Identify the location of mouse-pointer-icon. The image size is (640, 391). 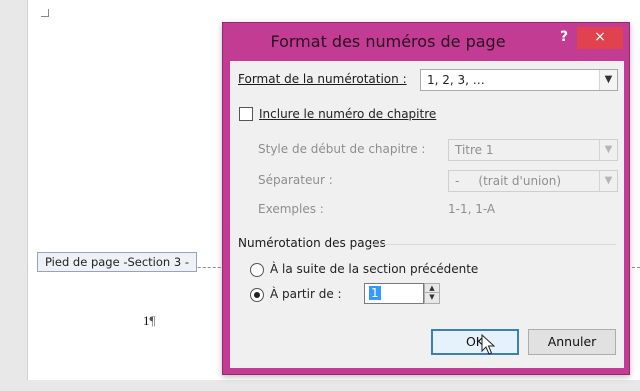
(488, 344).